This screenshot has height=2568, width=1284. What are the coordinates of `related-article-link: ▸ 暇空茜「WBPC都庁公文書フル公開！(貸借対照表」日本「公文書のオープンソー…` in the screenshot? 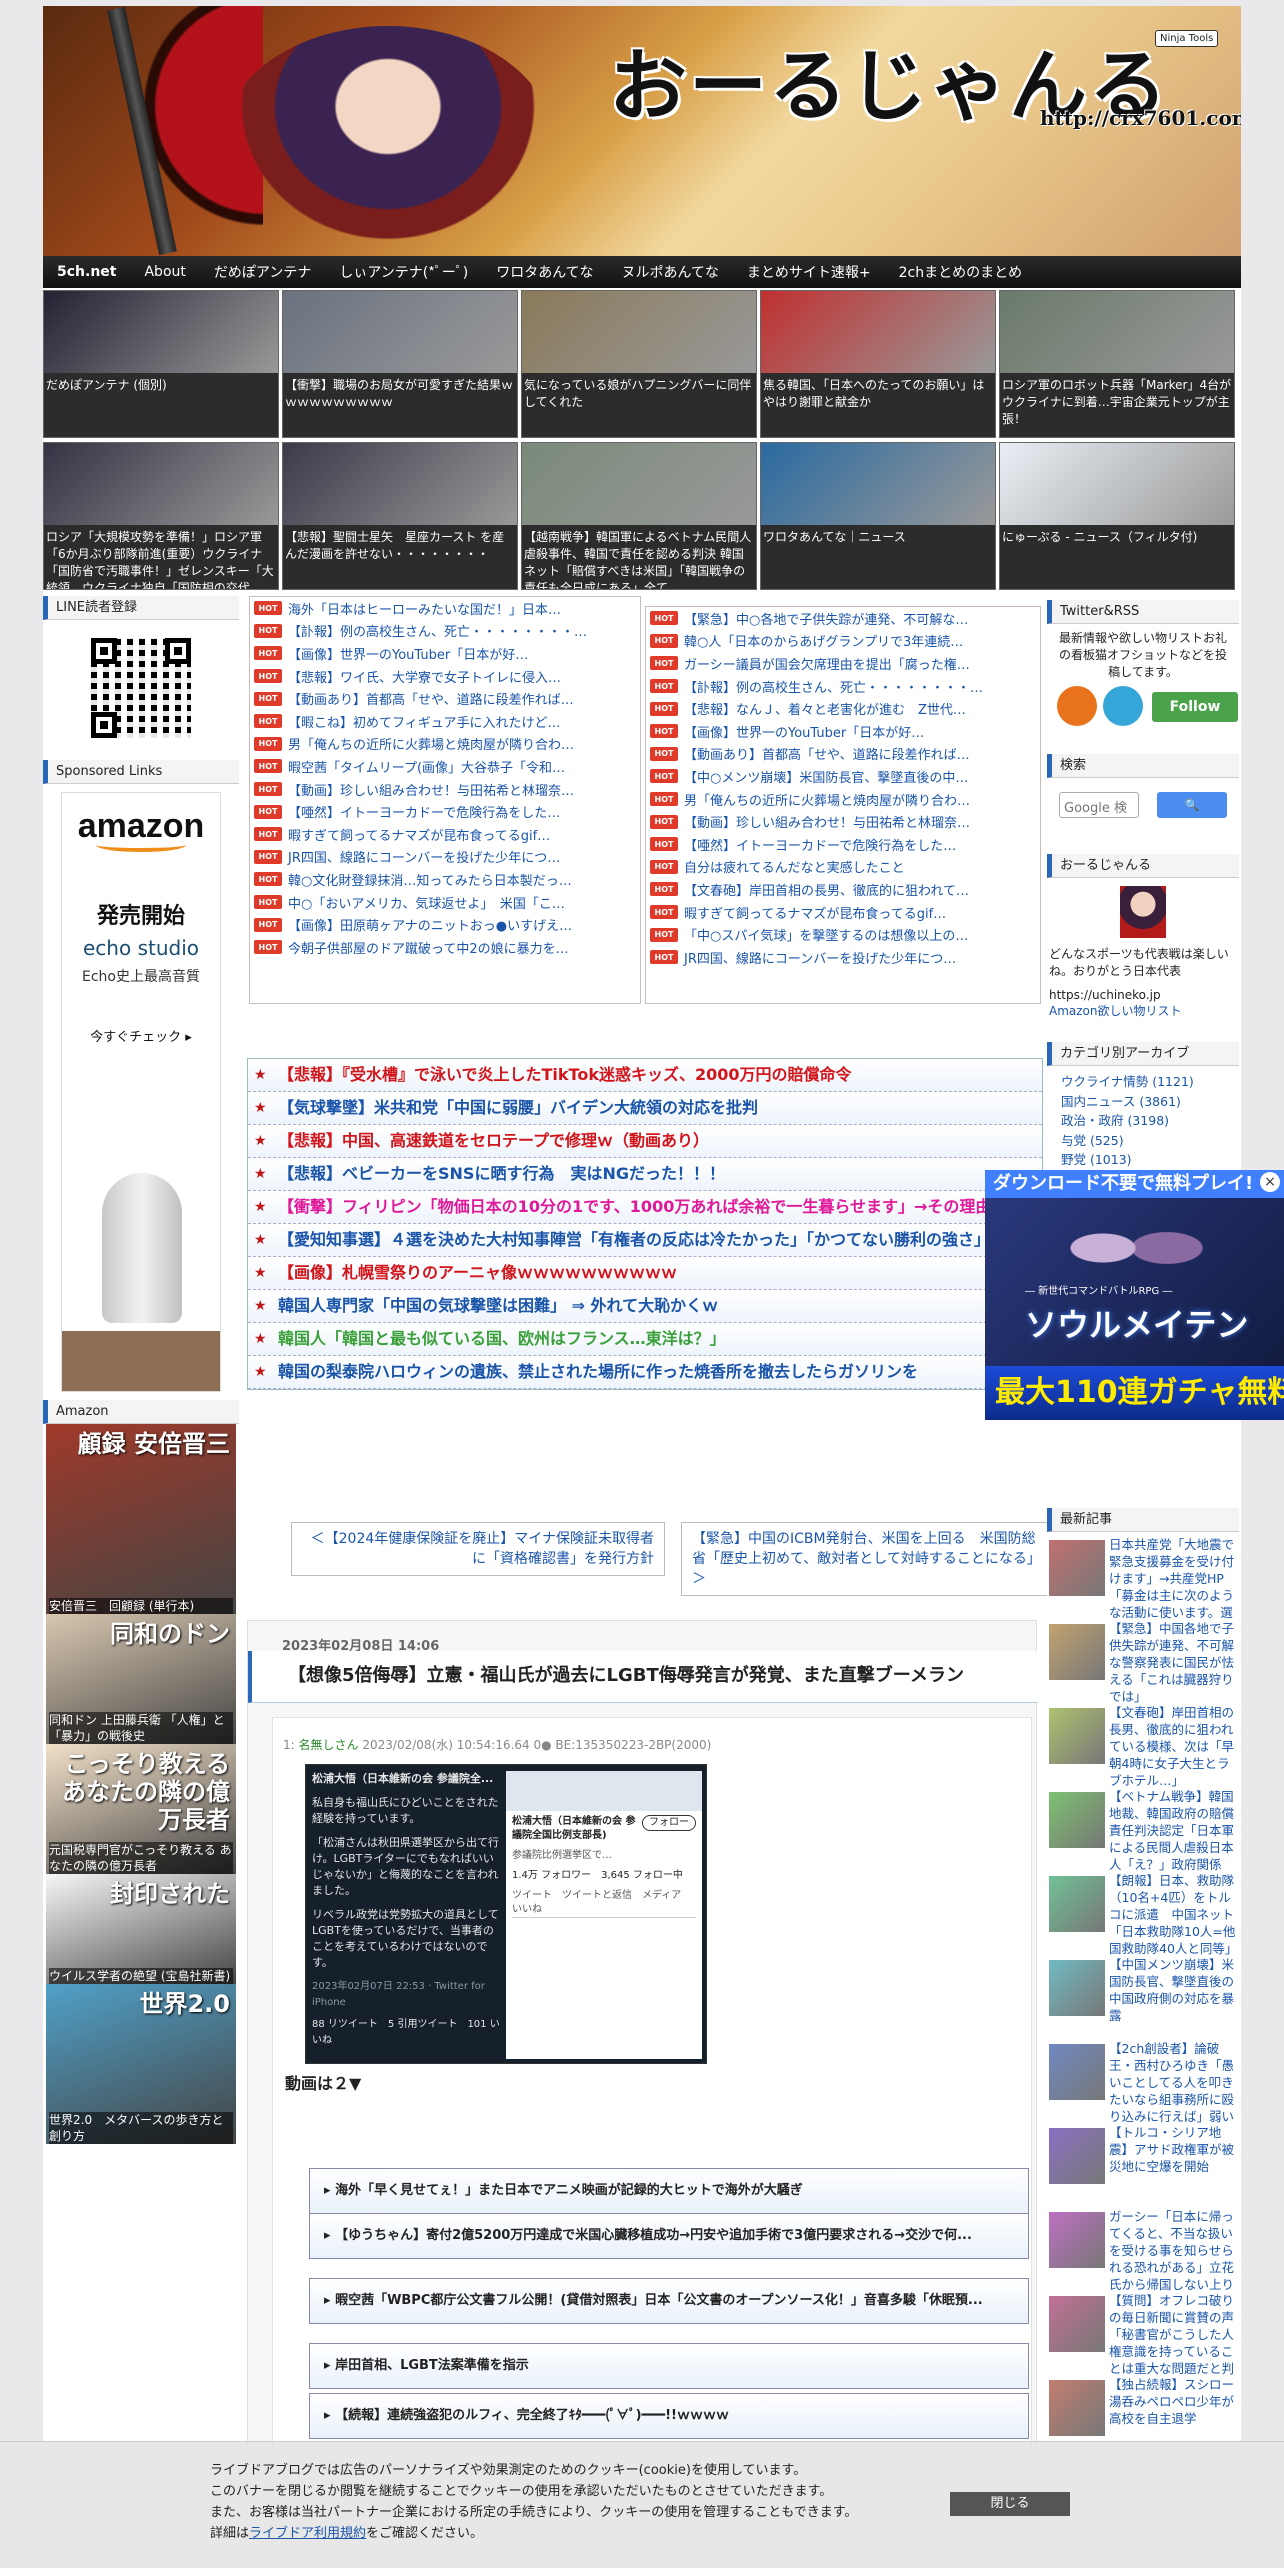 It's located at (669, 2301).